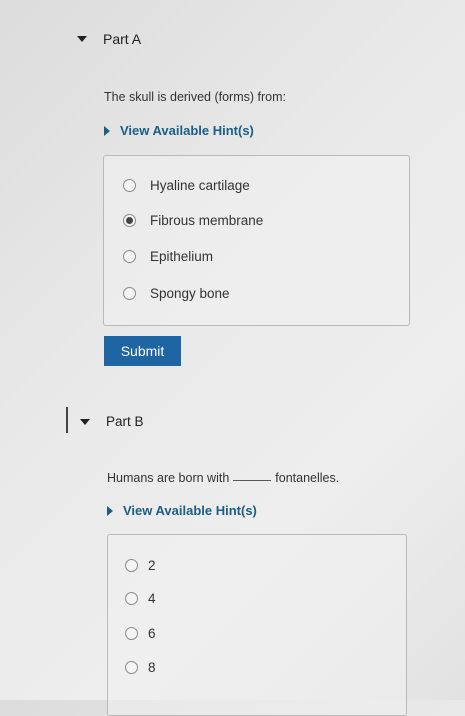  What do you see at coordinates (125, 421) in the screenshot?
I see `part-b-title: Part B` at bounding box center [125, 421].